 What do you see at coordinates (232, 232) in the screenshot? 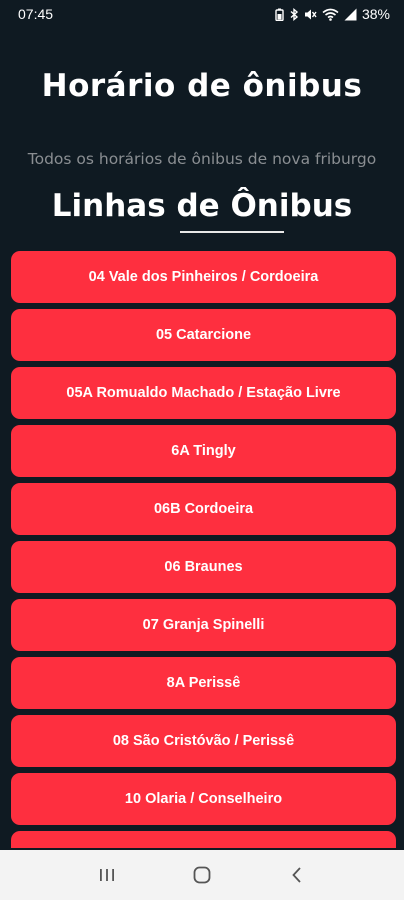
I see `section-underline` at bounding box center [232, 232].